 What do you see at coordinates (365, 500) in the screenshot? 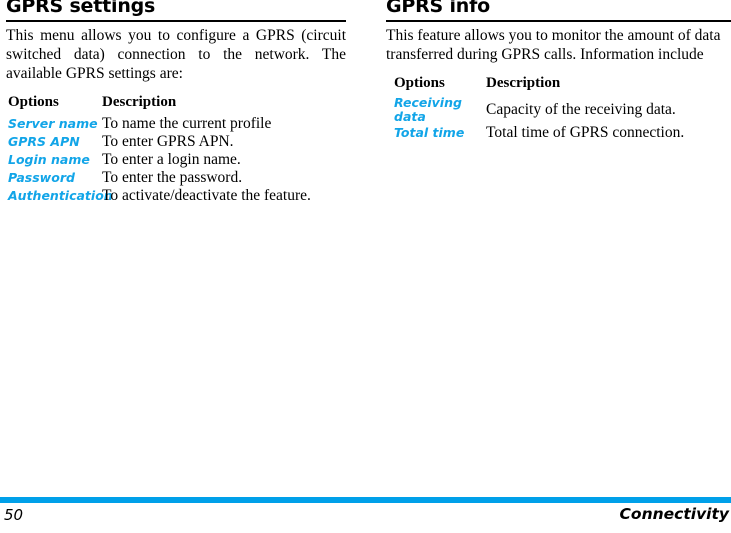
I see `footer-divider` at bounding box center [365, 500].